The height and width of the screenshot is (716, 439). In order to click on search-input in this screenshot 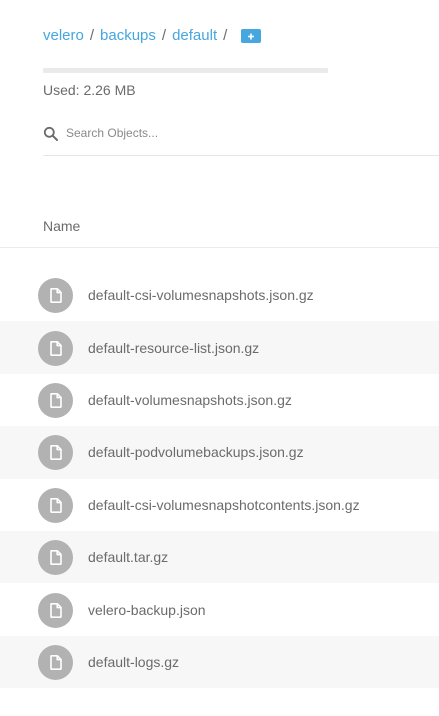, I will do `click(216, 133)`.